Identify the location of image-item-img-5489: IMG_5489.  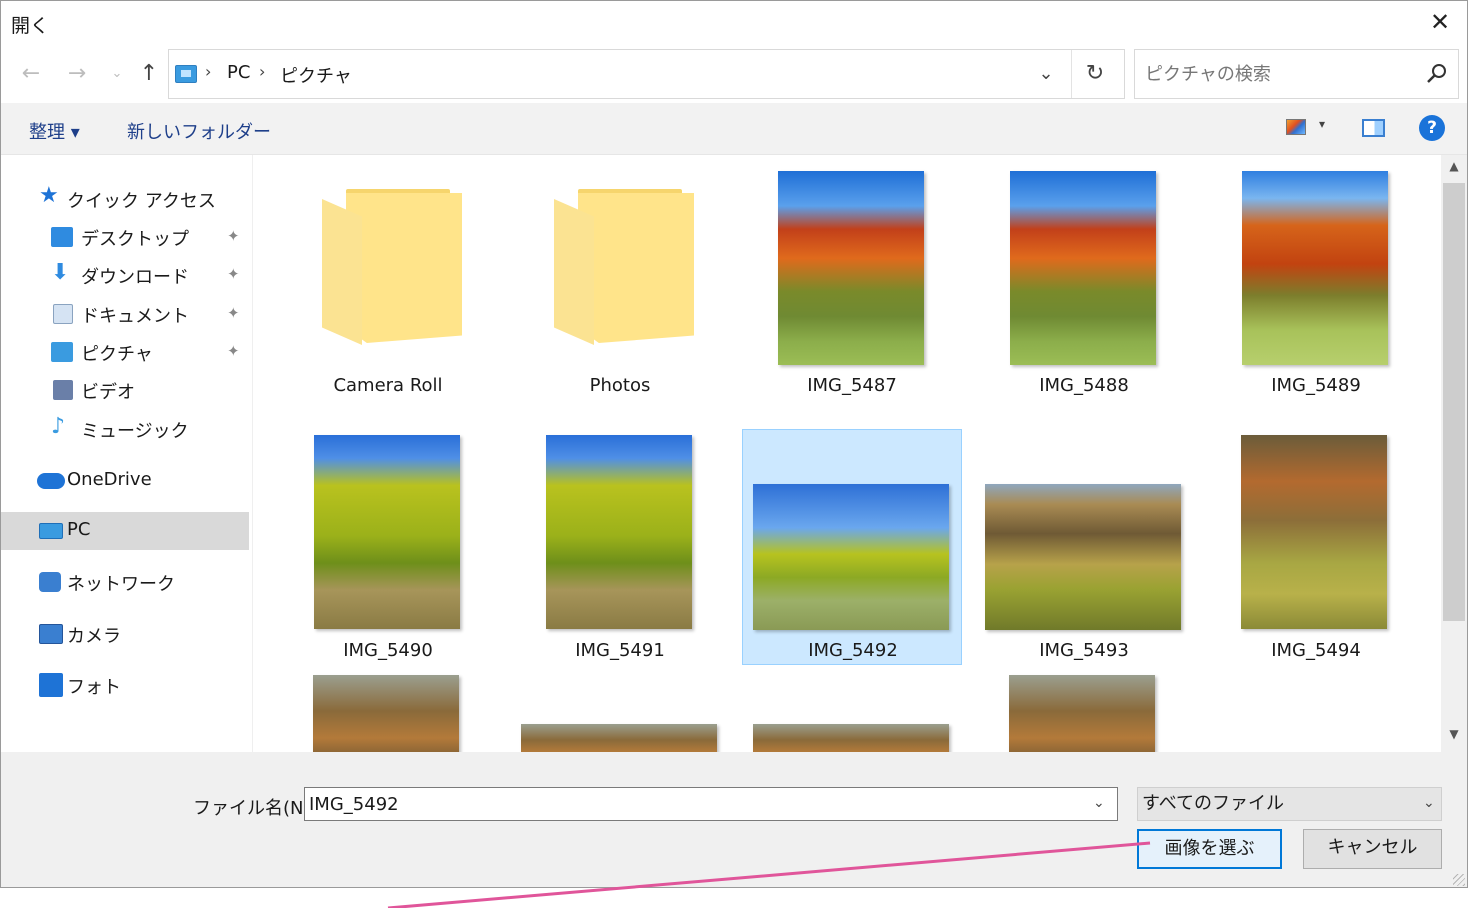
(1316, 283).